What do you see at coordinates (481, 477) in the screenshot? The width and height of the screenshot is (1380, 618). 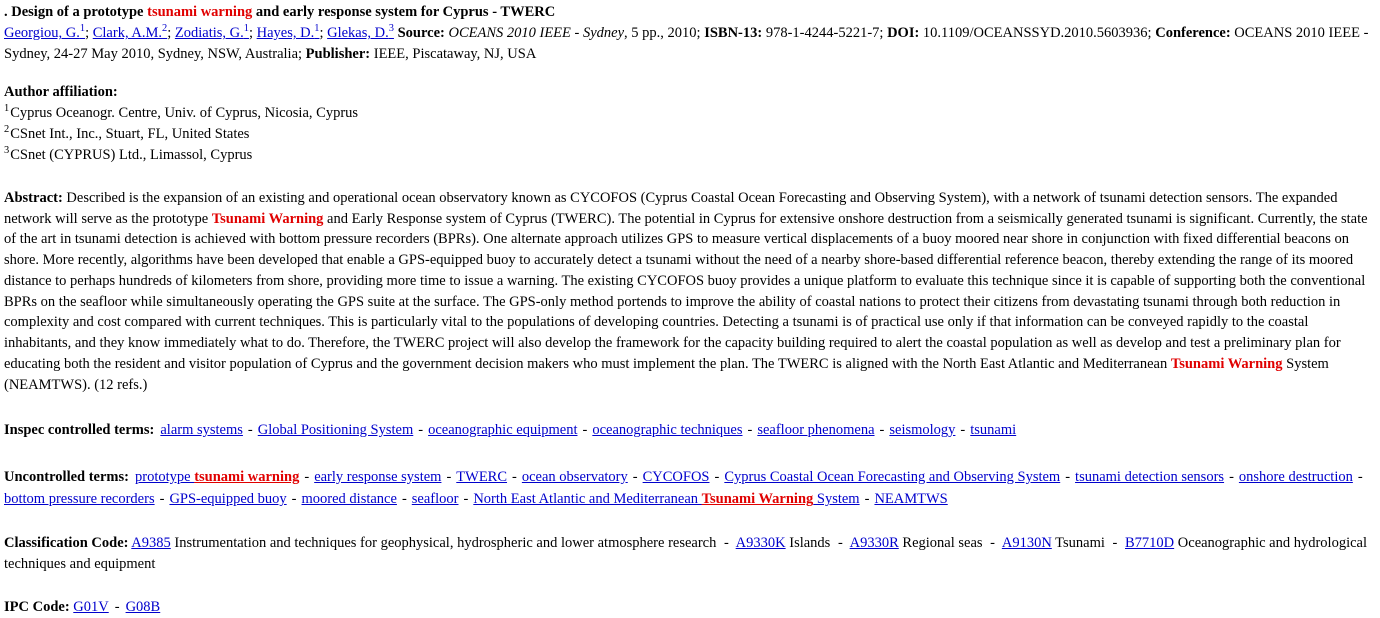 I see `uncontrolled-term-link: TWERC` at bounding box center [481, 477].